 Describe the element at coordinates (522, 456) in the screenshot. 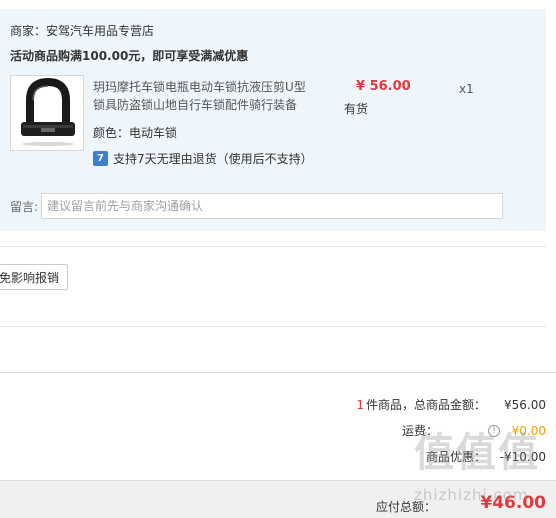

I see `discount-value: -¥10.00` at that location.